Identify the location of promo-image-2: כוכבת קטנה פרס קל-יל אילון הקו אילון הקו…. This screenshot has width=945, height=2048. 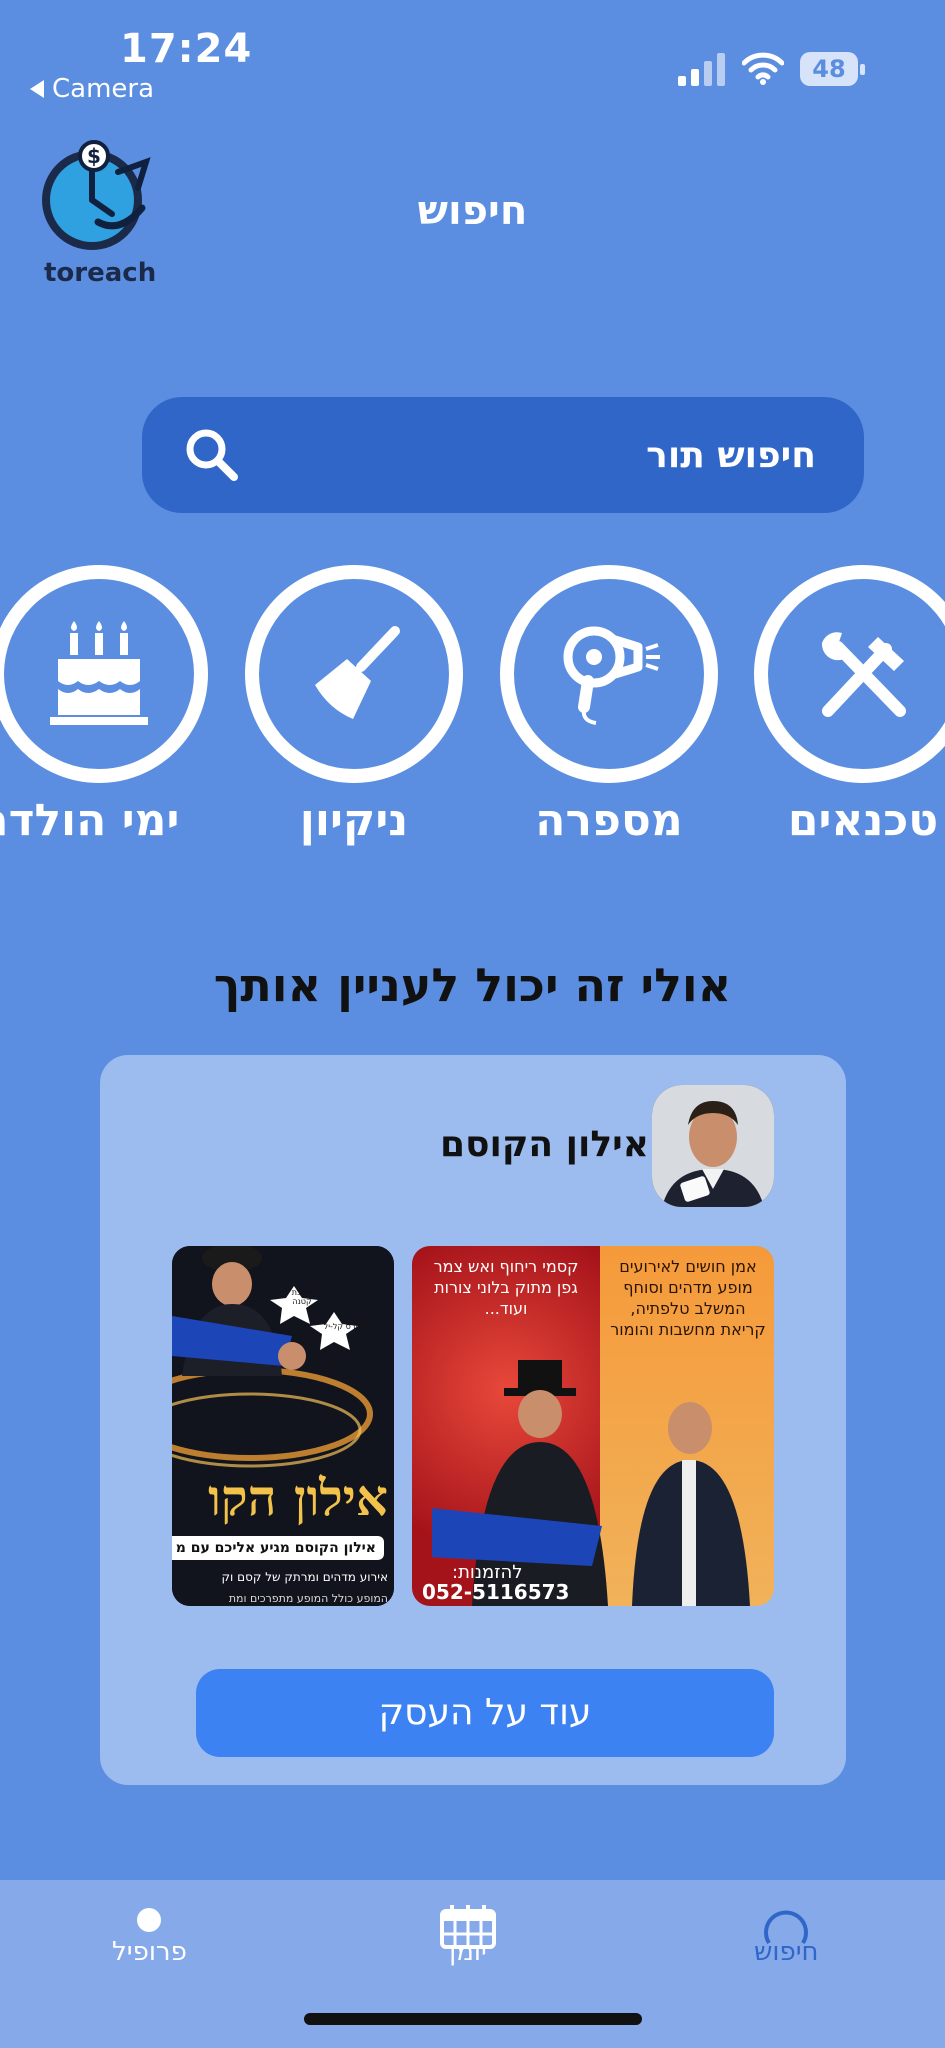
(283, 1426).